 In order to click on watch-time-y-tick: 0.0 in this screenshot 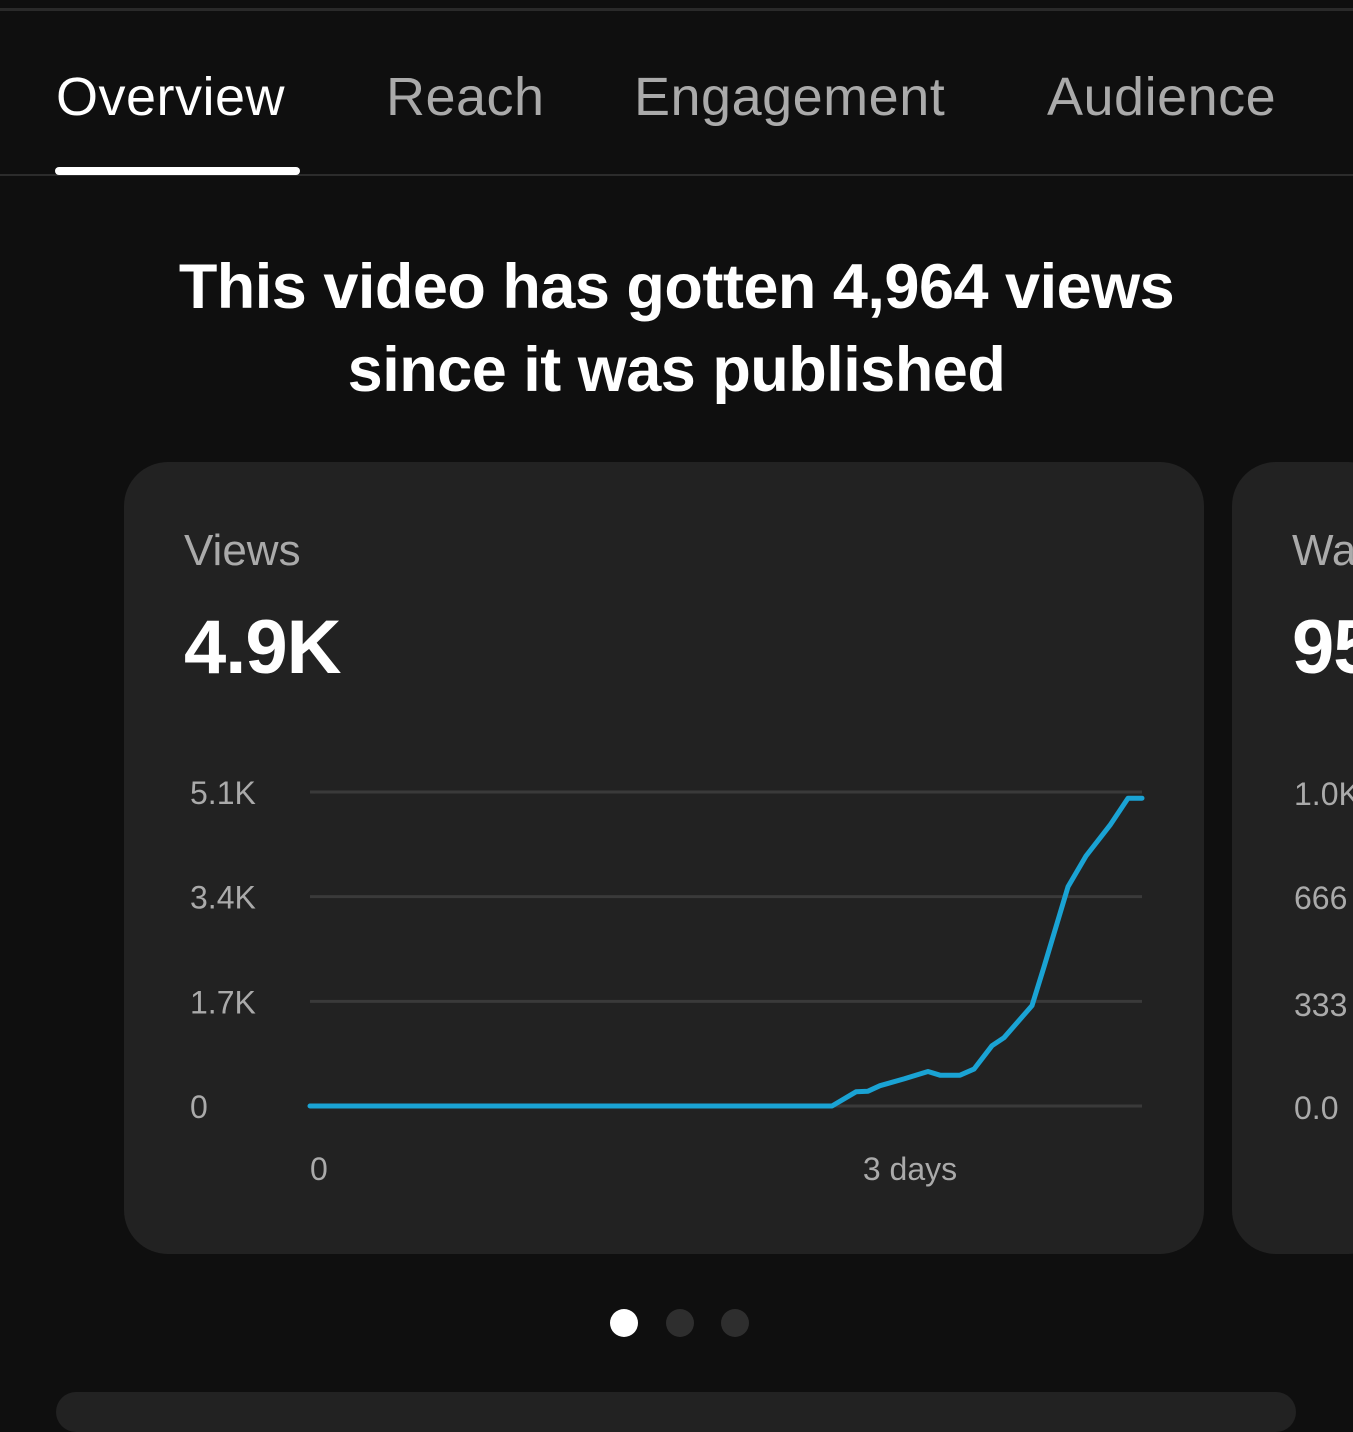, I will do `click(1316, 1108)`.